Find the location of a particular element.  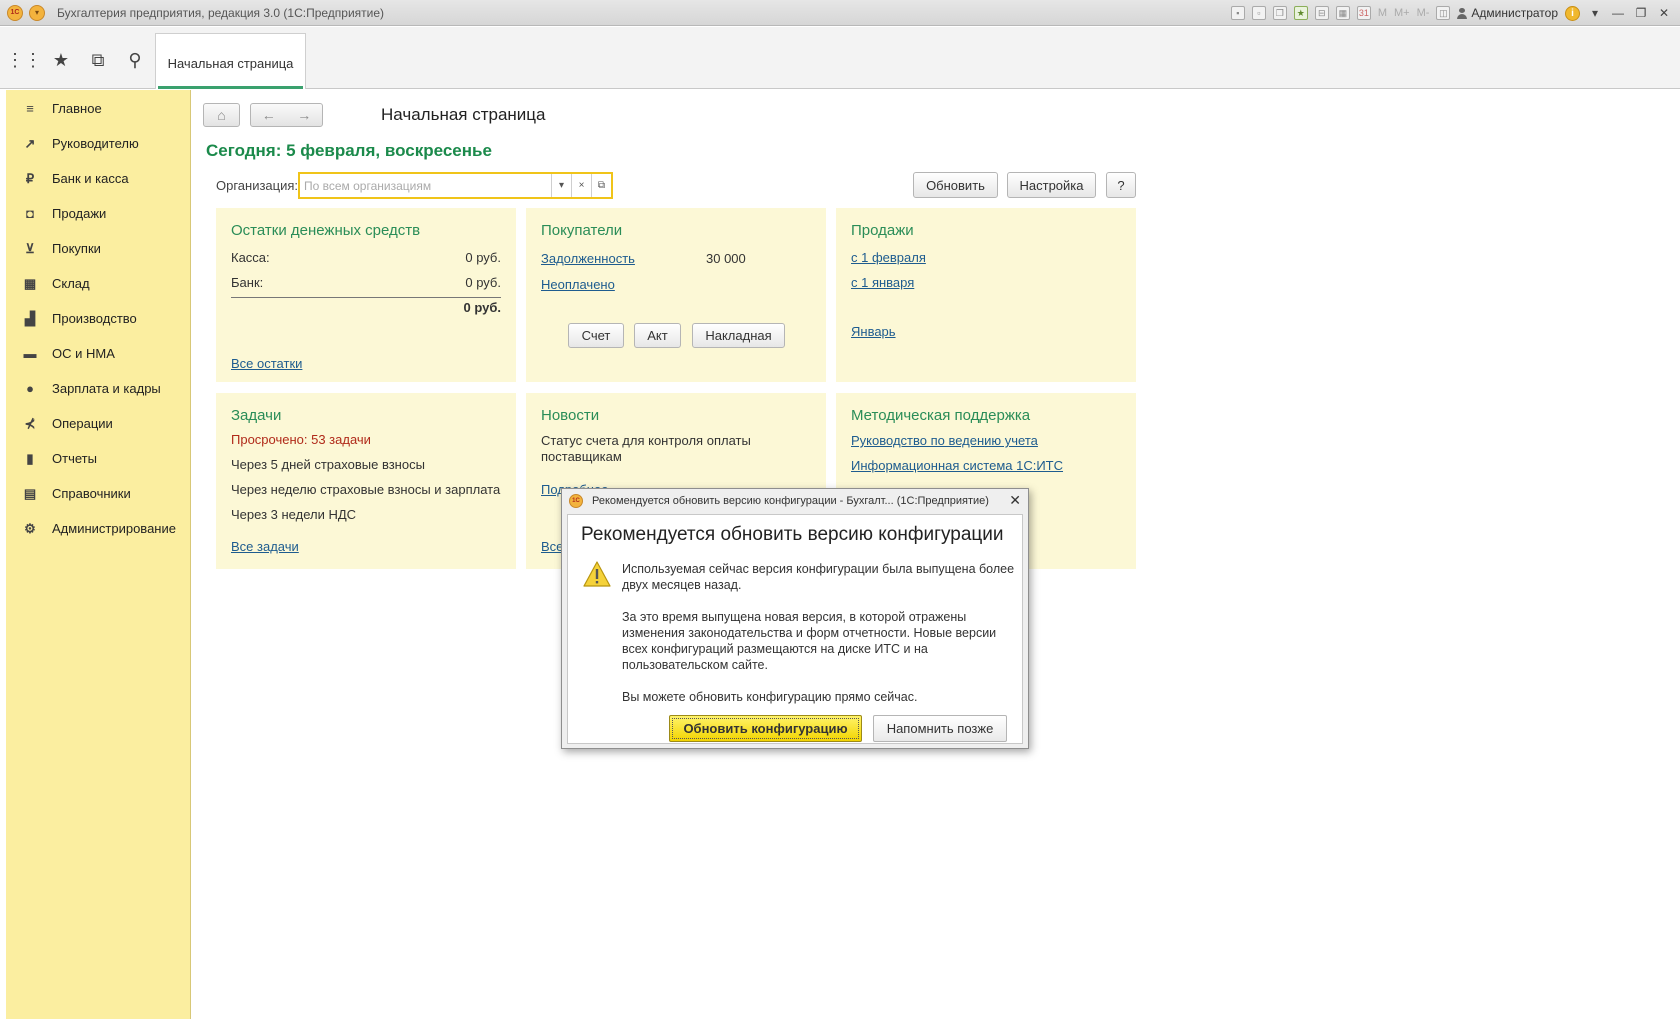

act-button: Акт is located at coordinates (657, 335).